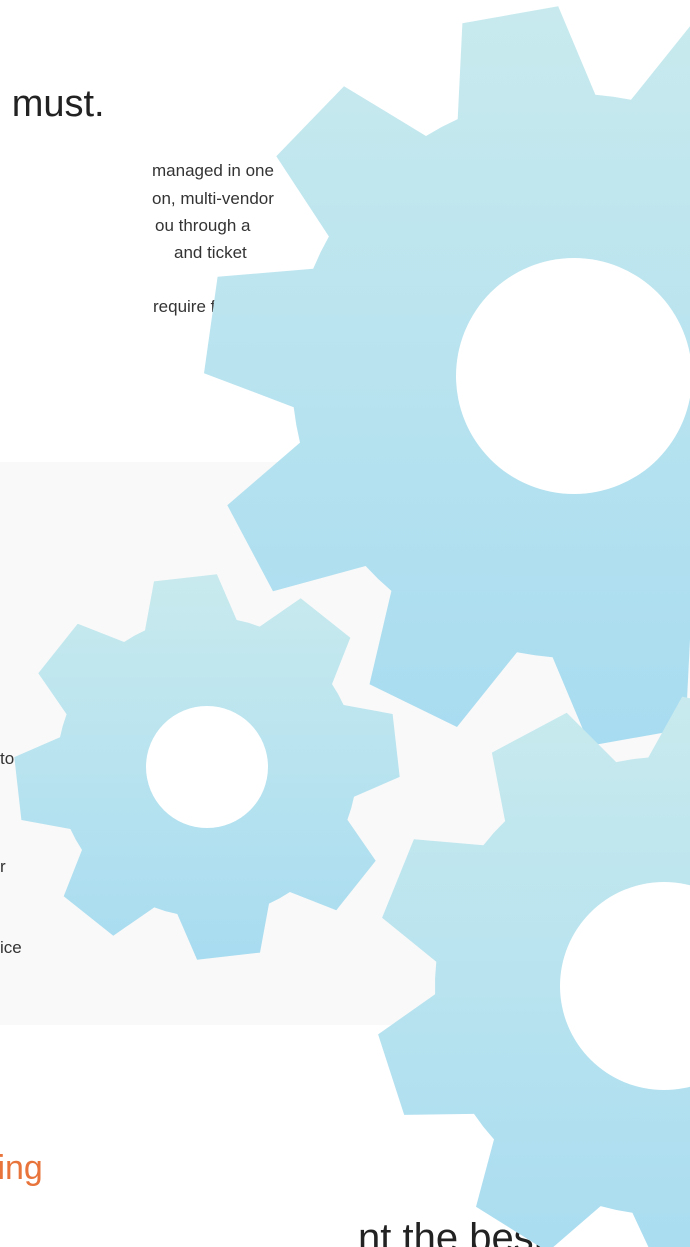 Image resolution: width=690 pixels, height=1247 pixels. I want to click on side-fragment-1: to, so click(7, 758).